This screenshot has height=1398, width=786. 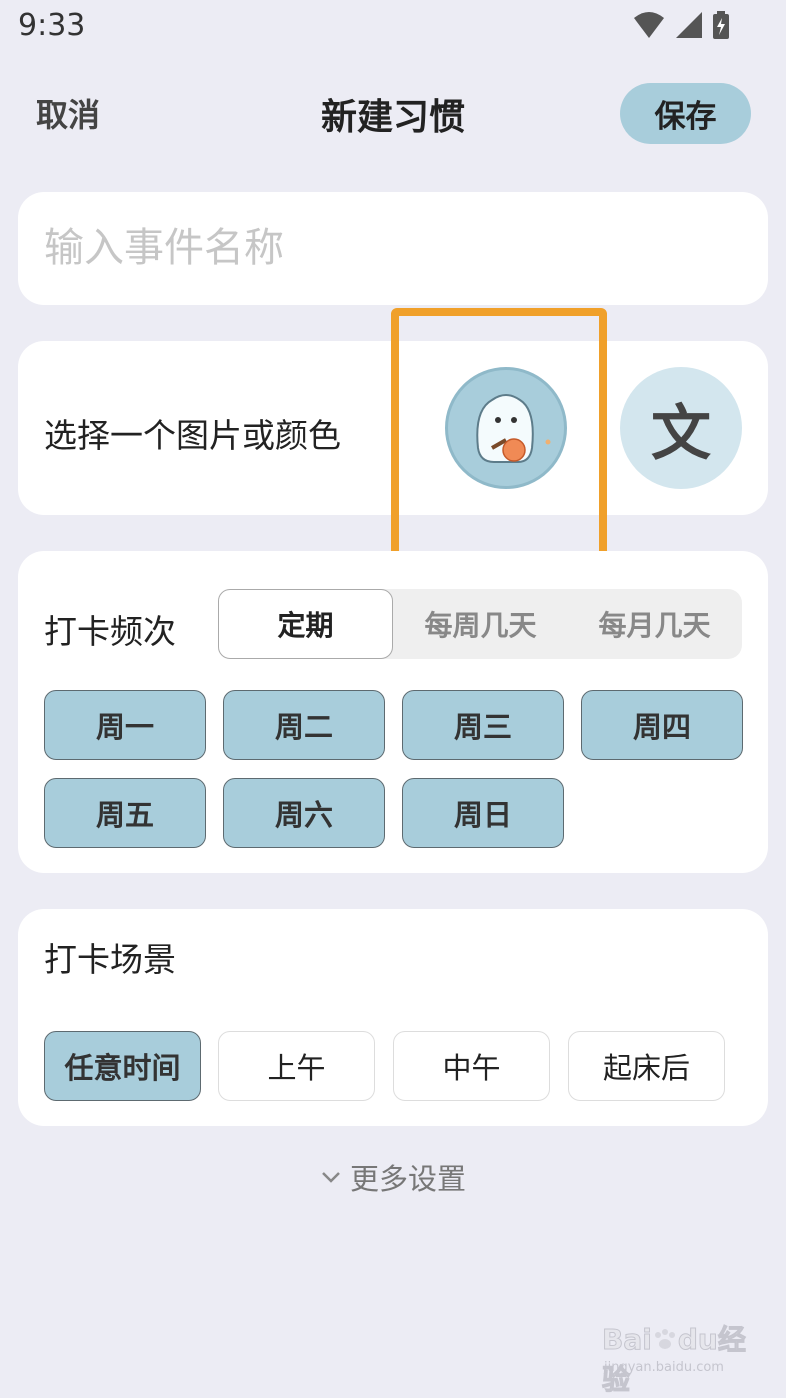 What do you see at coordinates (483, 725) in the screenshot?
I see `day-button-wednesday: 周三` at bounding box center [483, 725].